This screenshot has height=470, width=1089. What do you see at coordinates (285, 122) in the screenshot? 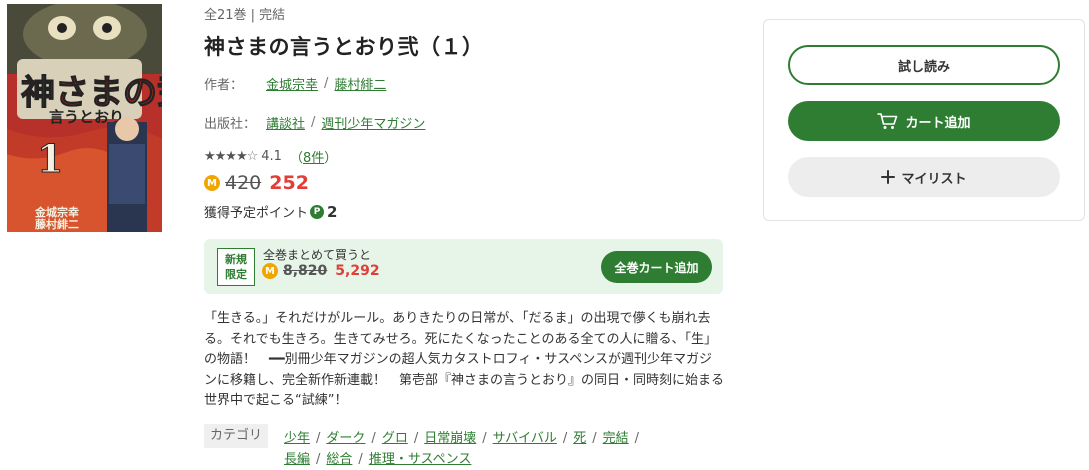
I see `publisher-link: 講談社` at bounding box center [285, 122].